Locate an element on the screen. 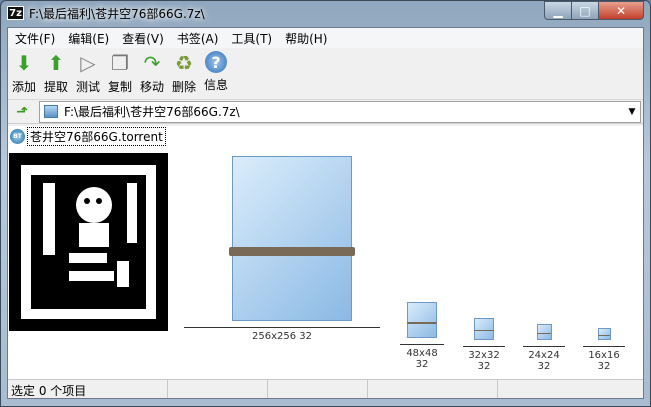 The height and width of the screenshot is (407, 651). path-combo: F:\最后福利\苍井空76部66G.7z\ ▼ is located at coordinates (340, 111).